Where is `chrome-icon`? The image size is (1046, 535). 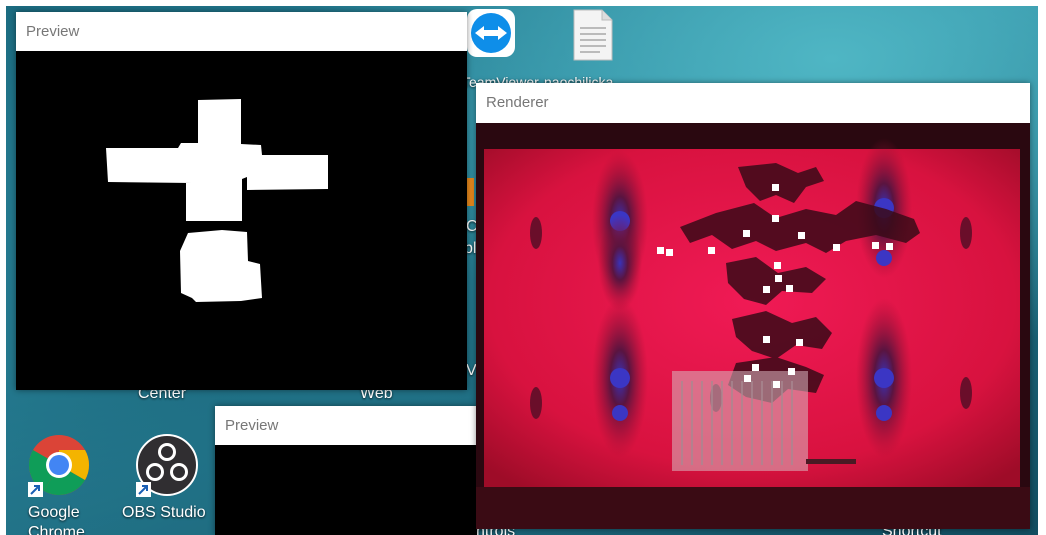 chrome-icon is located at coordinates (59, 465).